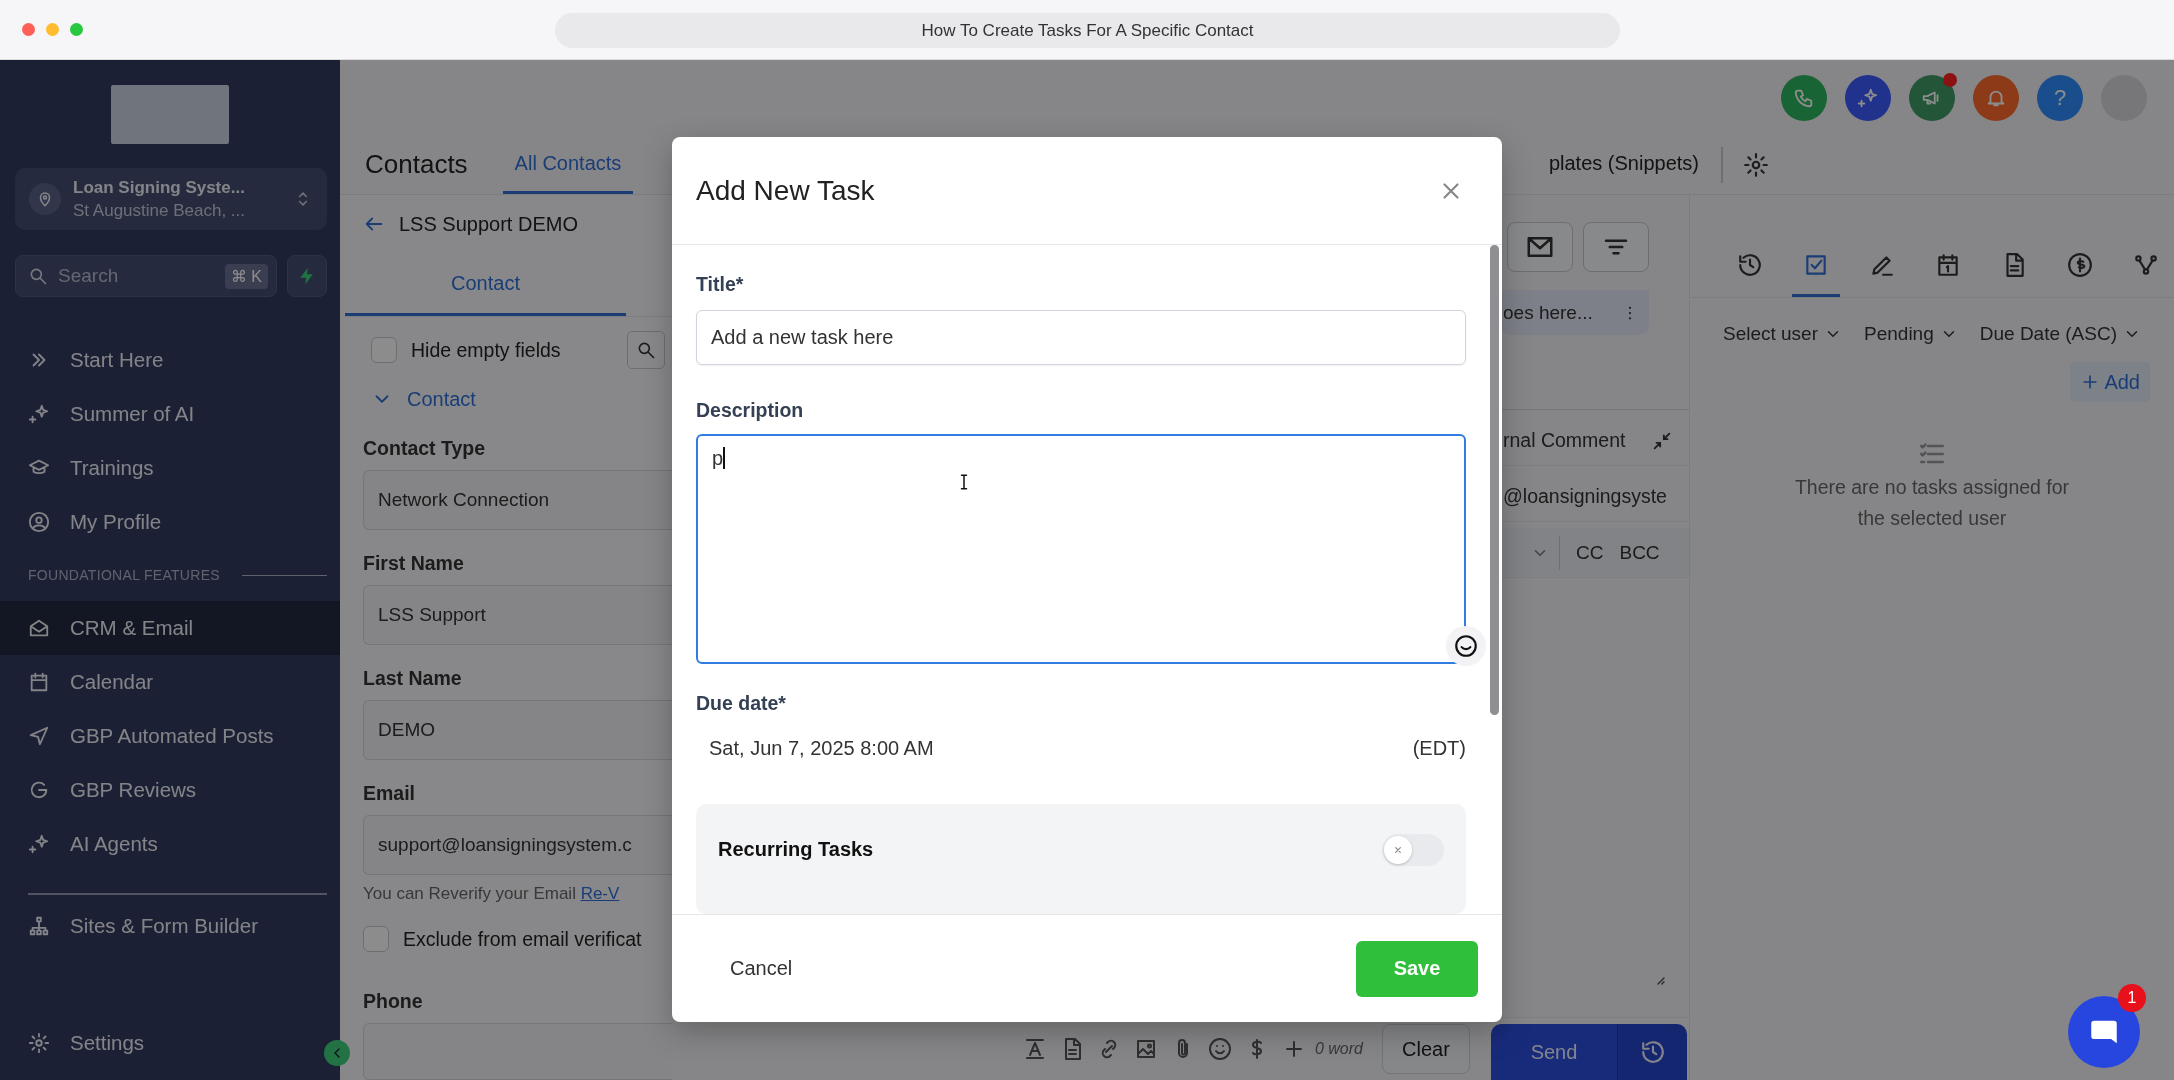  Describe the element at coordinates (796, 849) in the screenshot. I see `recurring-label: Recurring Tasks` at that location.